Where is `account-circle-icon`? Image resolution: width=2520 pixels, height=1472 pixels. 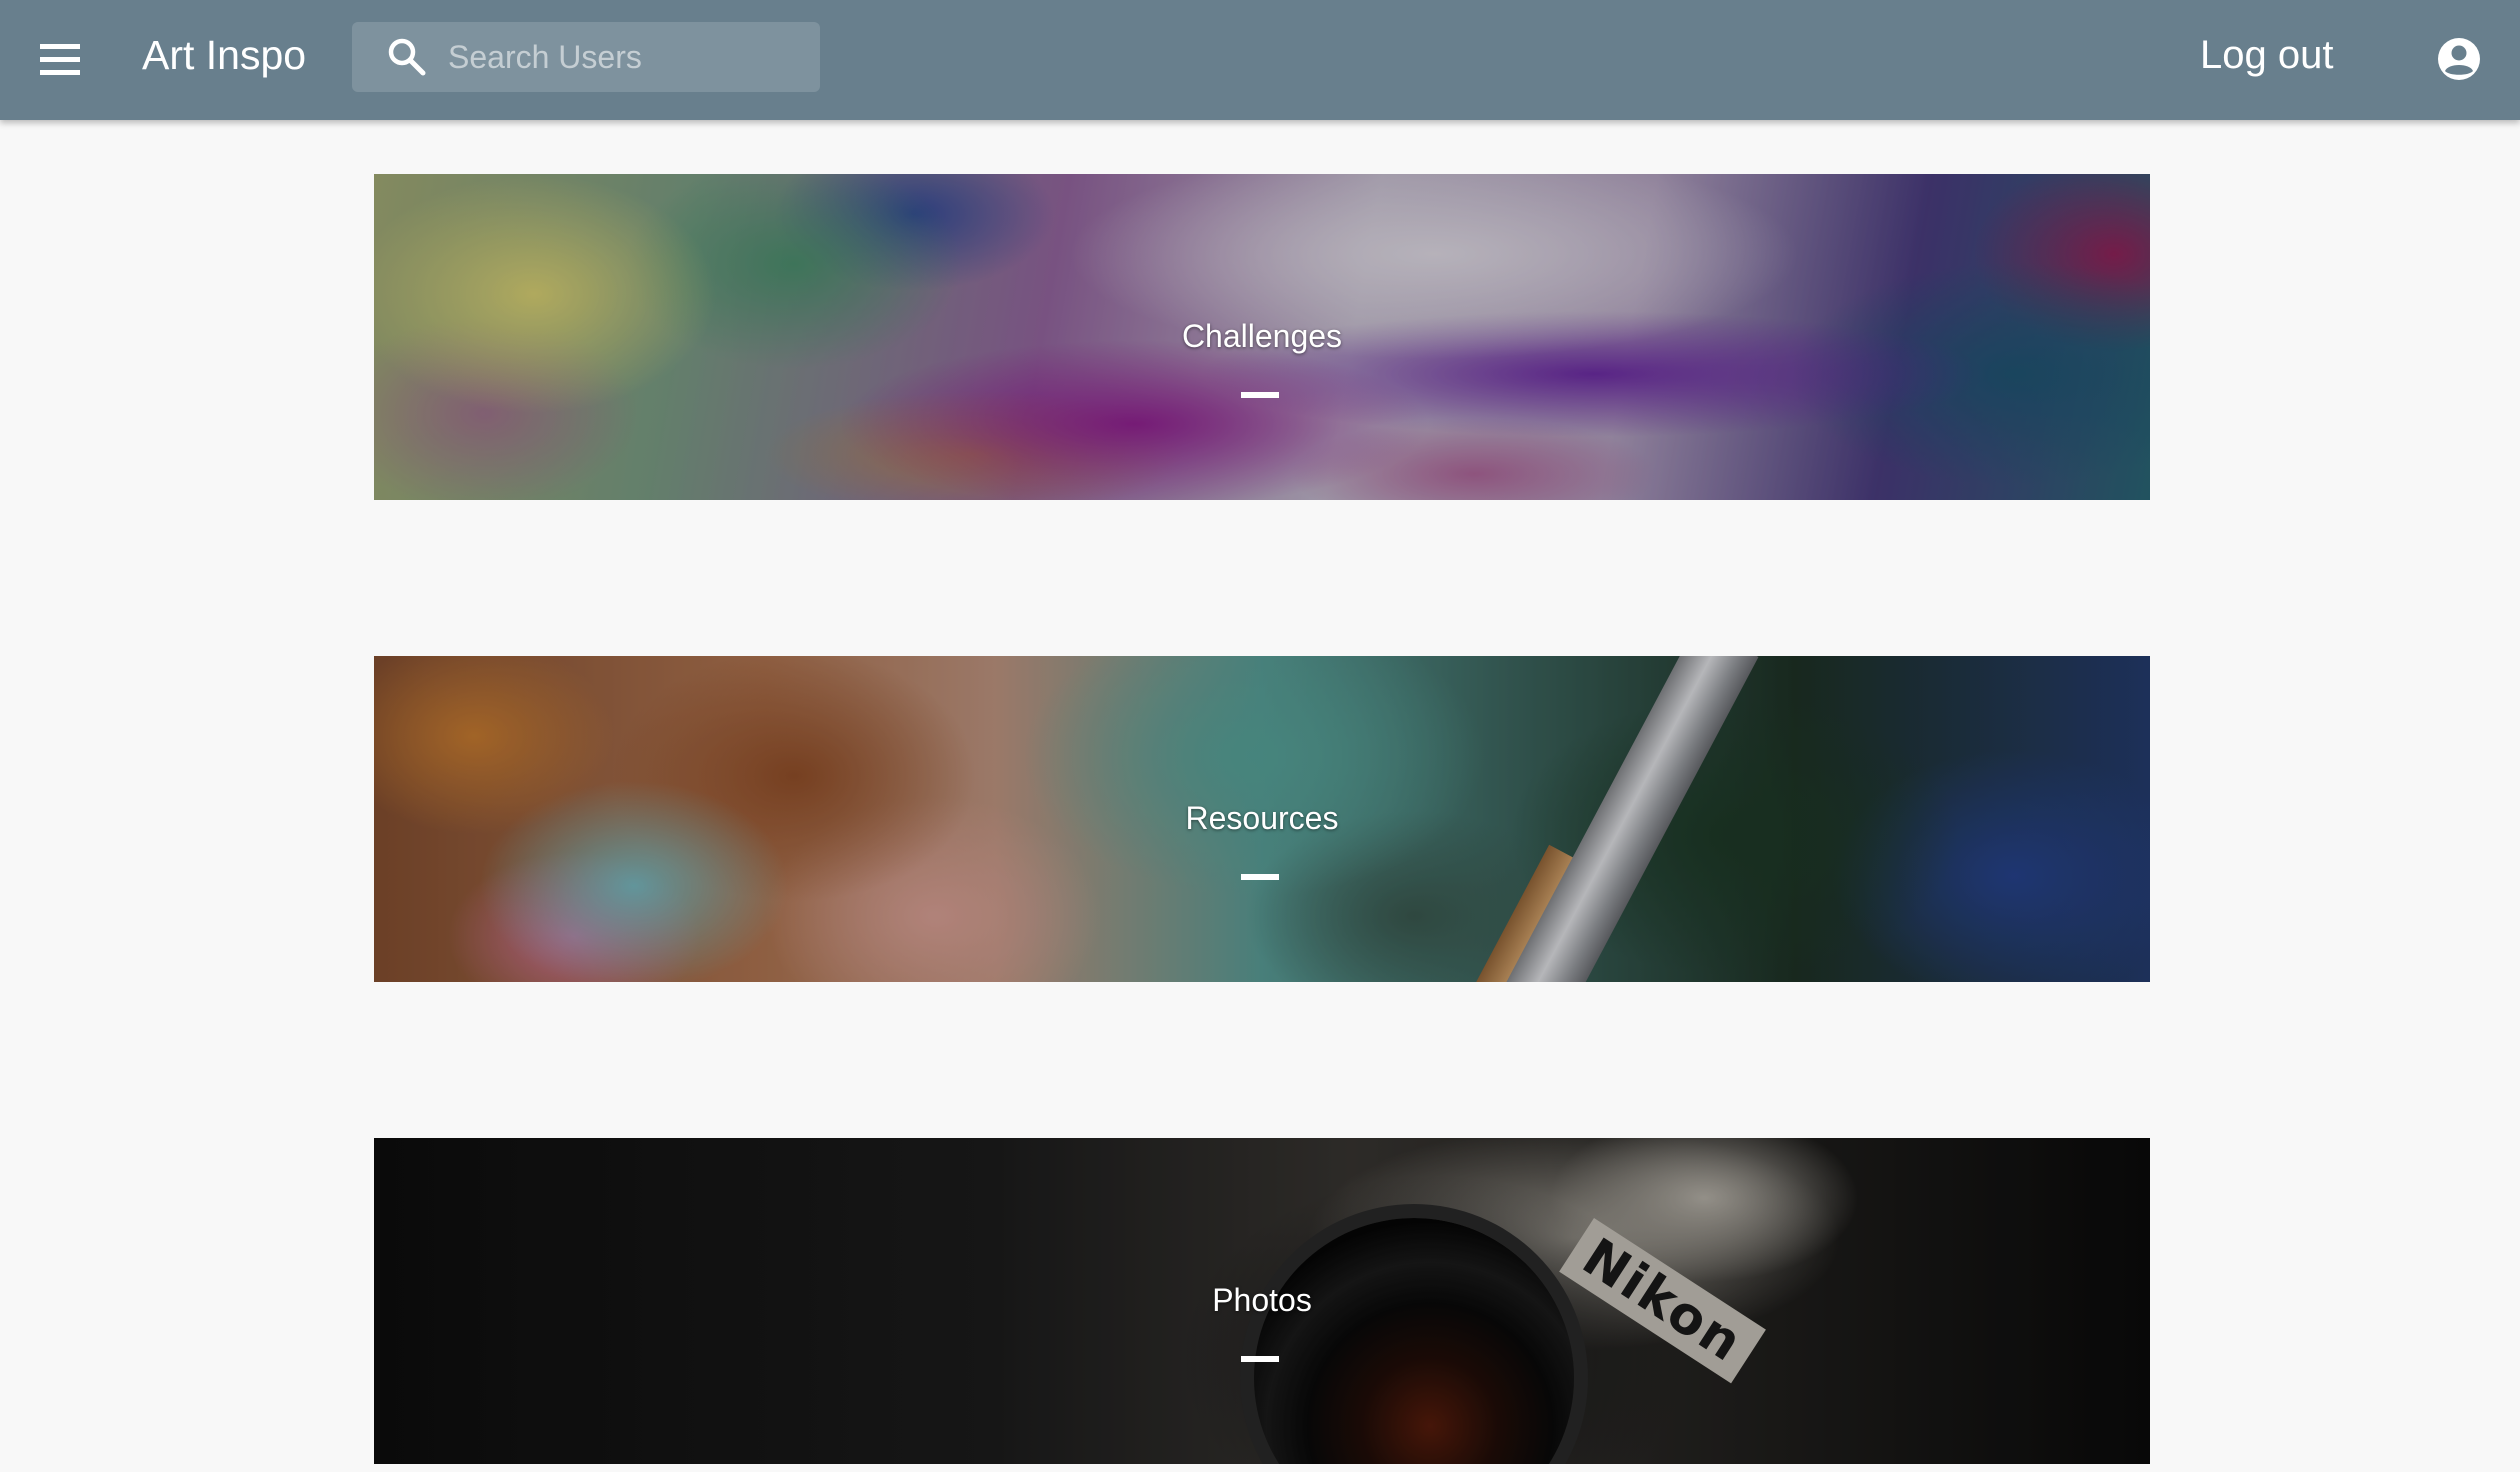 account-circle-icon is located at coordinates (2459, 59).